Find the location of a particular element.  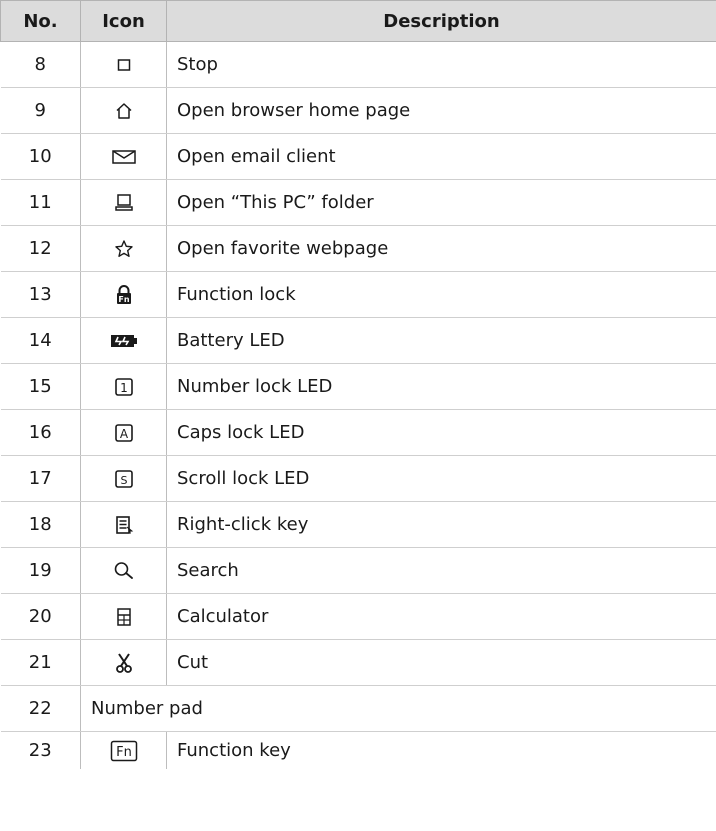

table-row: 23 Fn Function key is located at coordinates (358, 750).